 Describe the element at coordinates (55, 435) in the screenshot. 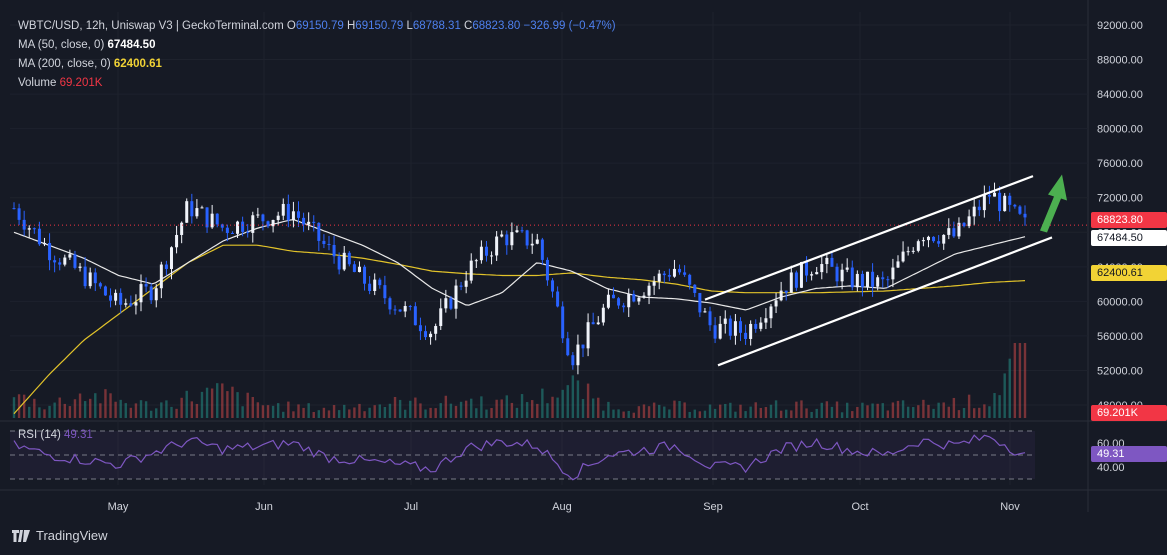

I see `rsi-legend: RSI (14) 49.31` at that location.